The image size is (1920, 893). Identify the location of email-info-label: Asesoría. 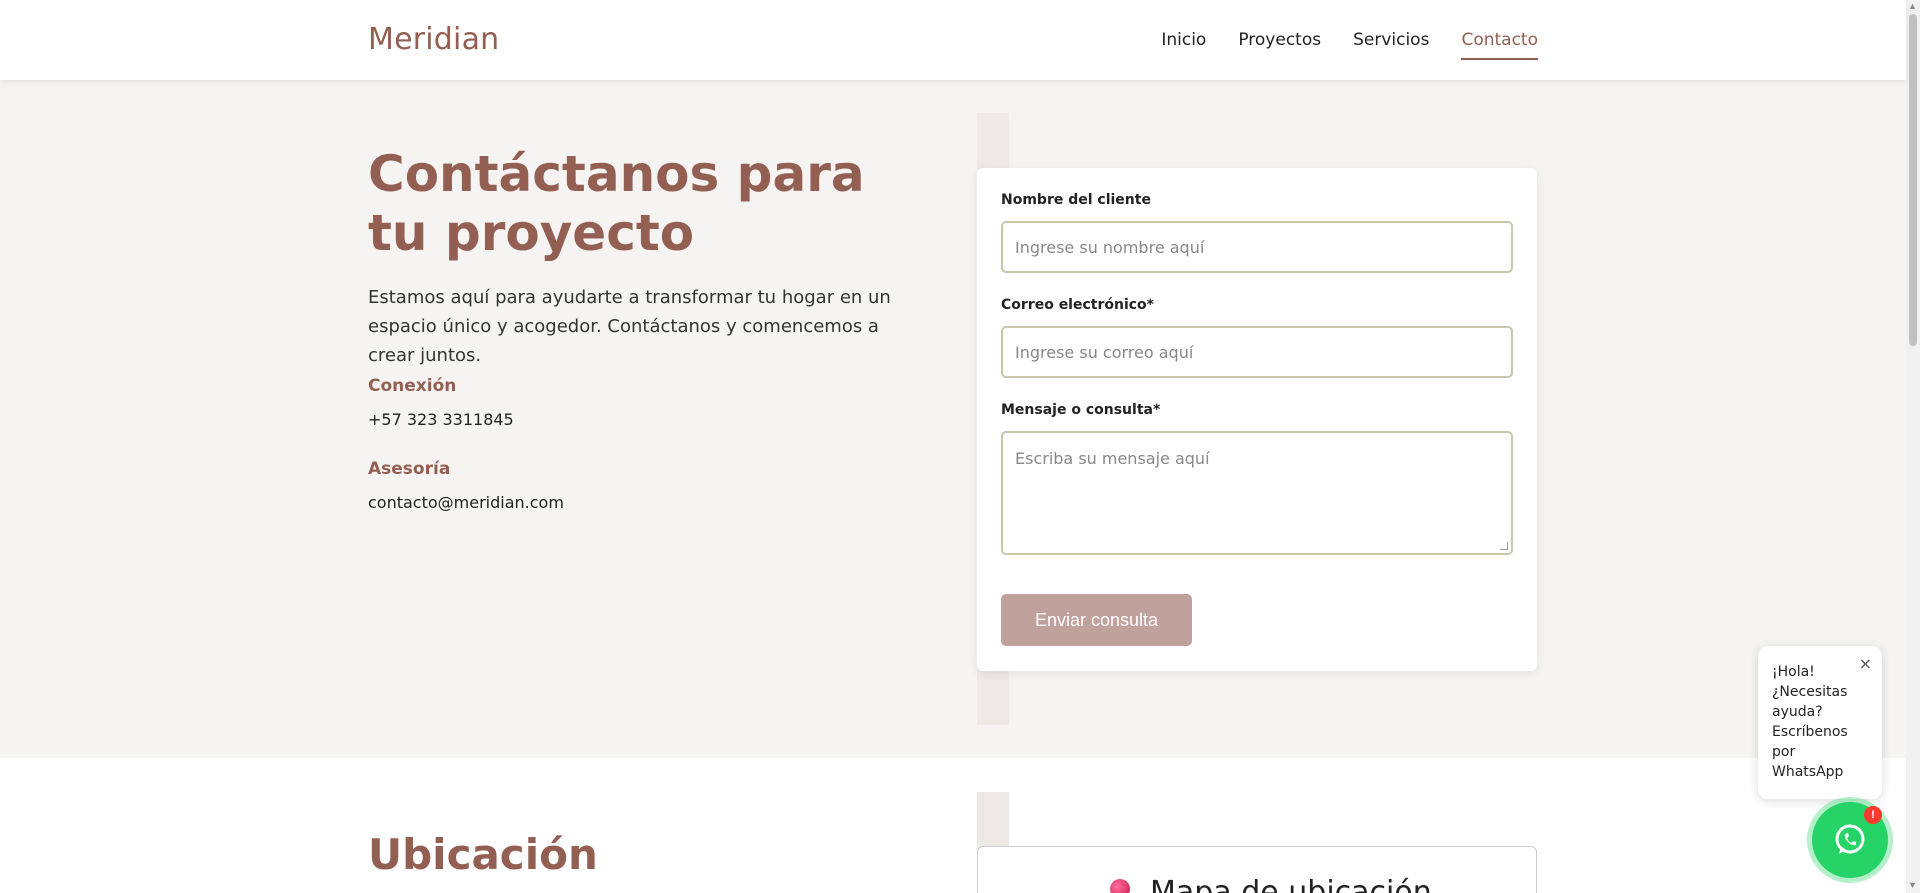
(409, 469).